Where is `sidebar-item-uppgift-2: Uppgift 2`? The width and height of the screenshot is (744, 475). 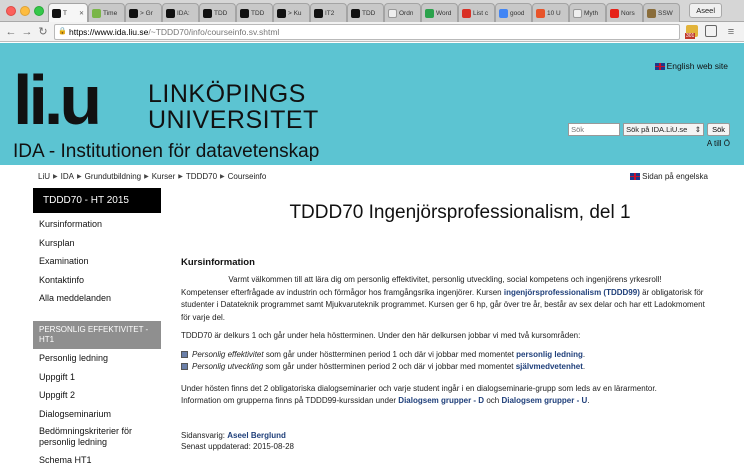 sidebar-item-uppgift-2: Uppgift 2 is located at coordinates (97, 395).